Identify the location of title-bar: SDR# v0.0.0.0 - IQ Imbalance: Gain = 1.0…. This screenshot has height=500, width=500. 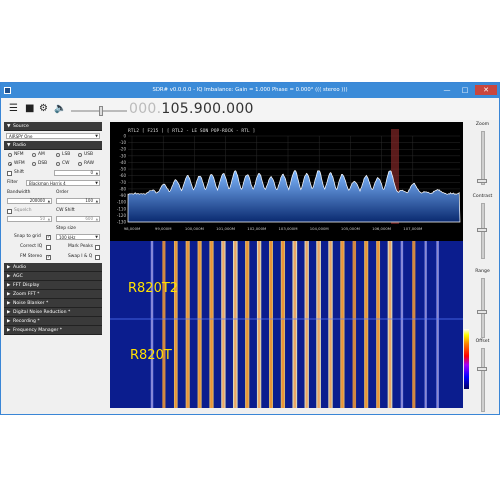
(250, 90).